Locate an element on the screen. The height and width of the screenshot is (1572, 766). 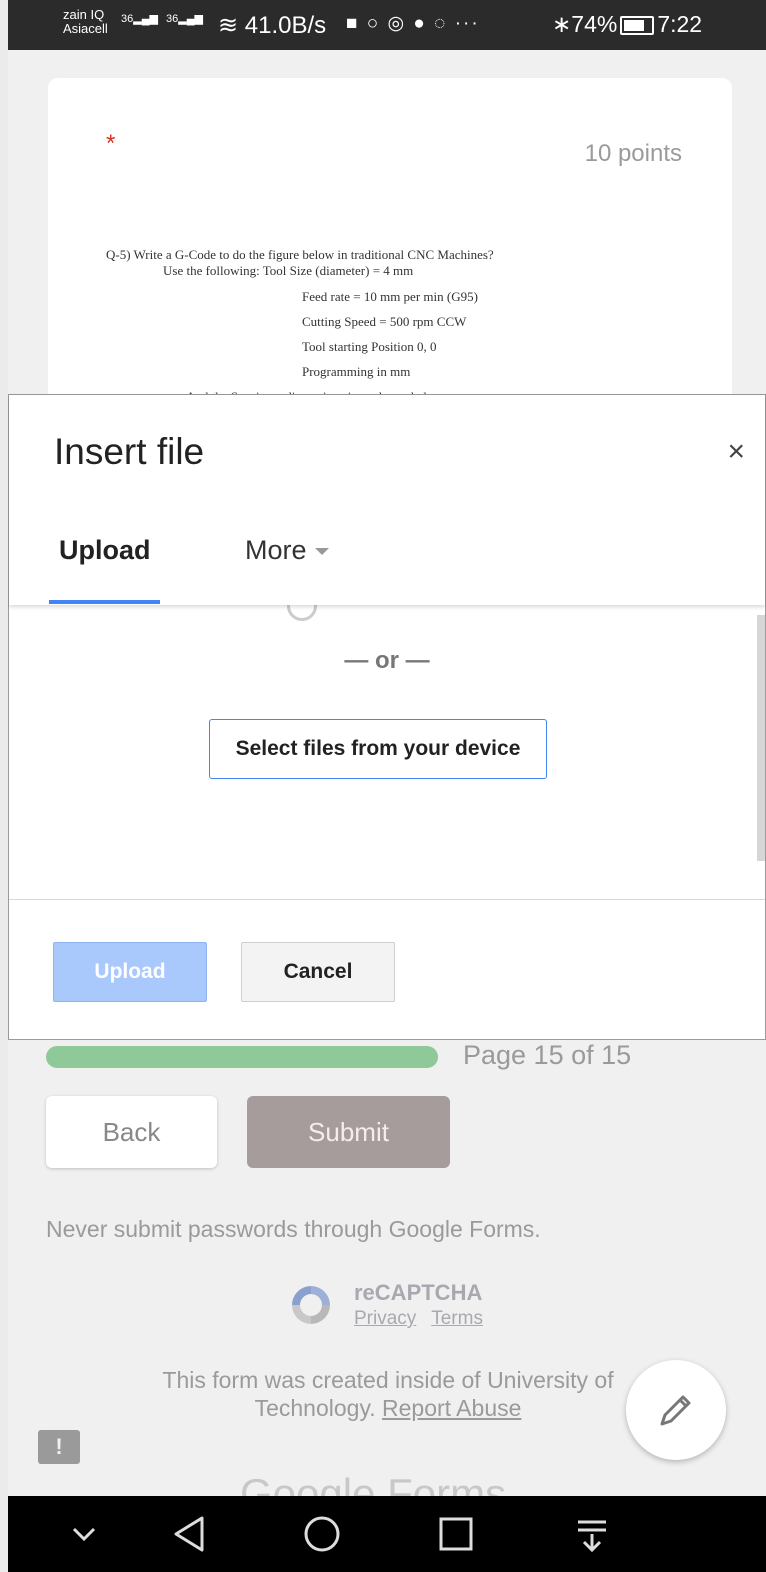
submit-button: Submit is located at coordinates (348, 1132).